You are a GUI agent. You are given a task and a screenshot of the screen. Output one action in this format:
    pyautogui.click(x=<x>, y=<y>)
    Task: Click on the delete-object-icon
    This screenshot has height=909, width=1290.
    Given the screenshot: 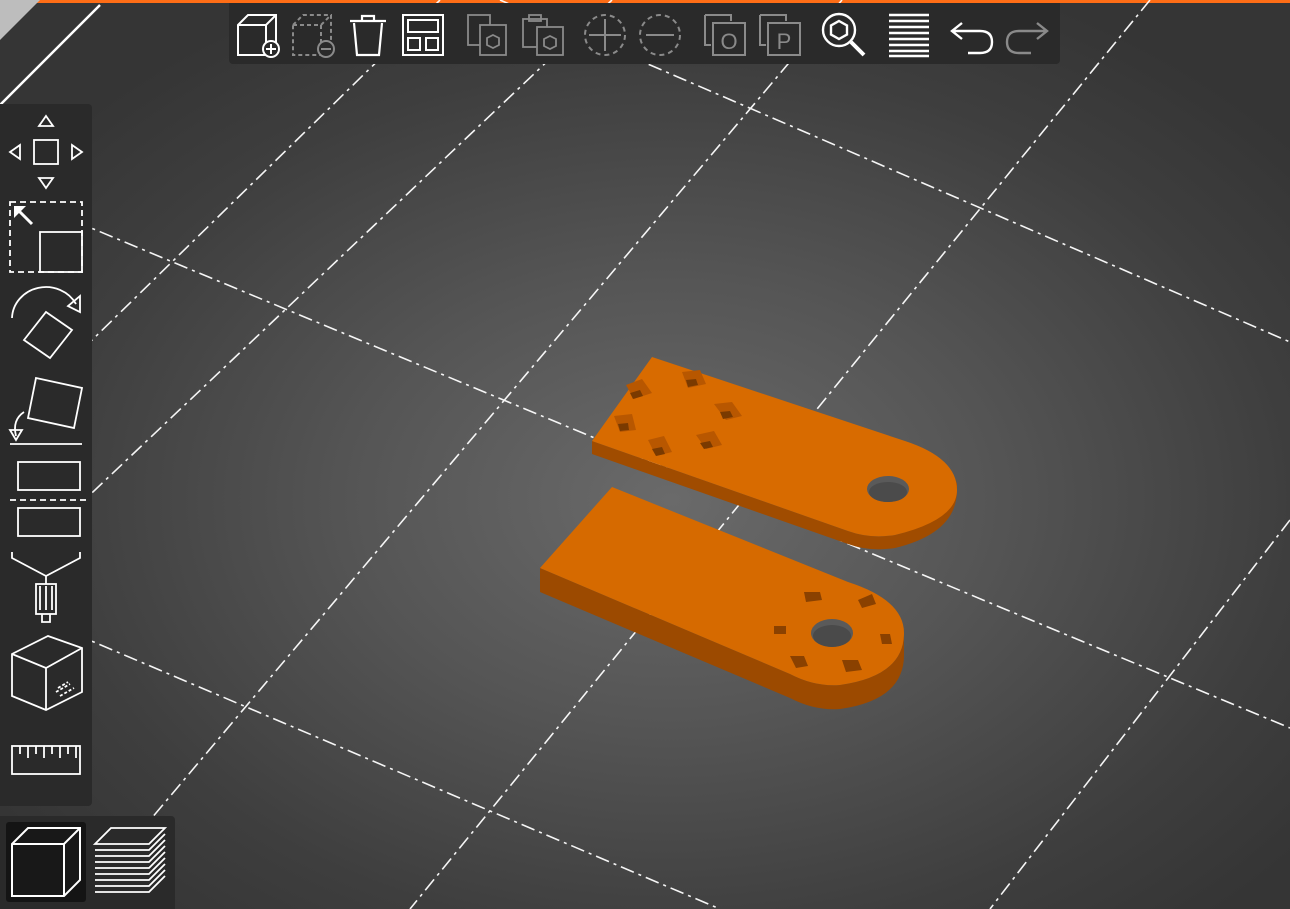 What is the action you would take?
    pyautogui.click(x=313, y=36)
    